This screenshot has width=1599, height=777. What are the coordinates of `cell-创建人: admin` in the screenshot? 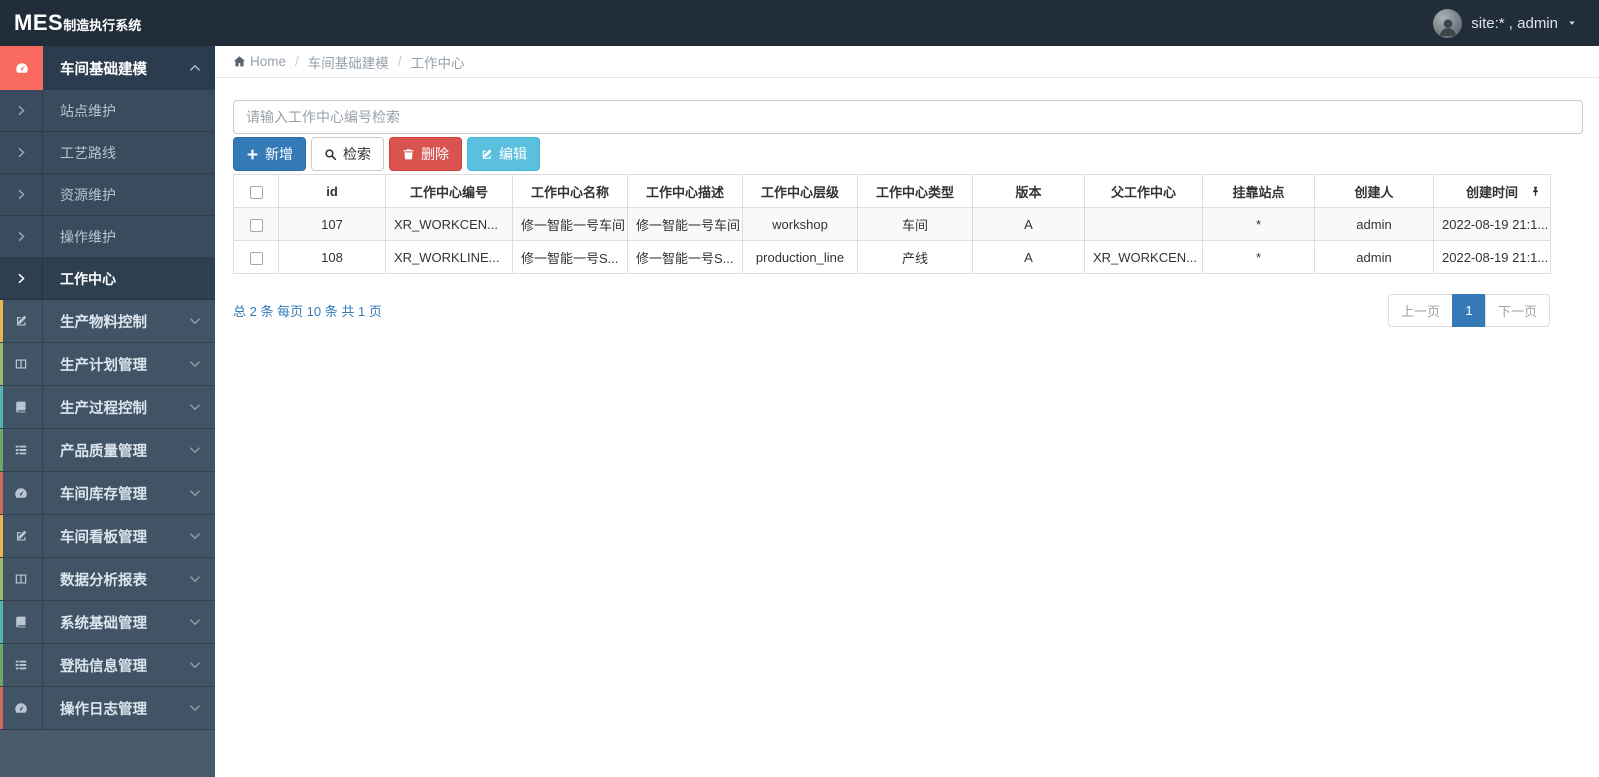 It's located at (1374, 224).